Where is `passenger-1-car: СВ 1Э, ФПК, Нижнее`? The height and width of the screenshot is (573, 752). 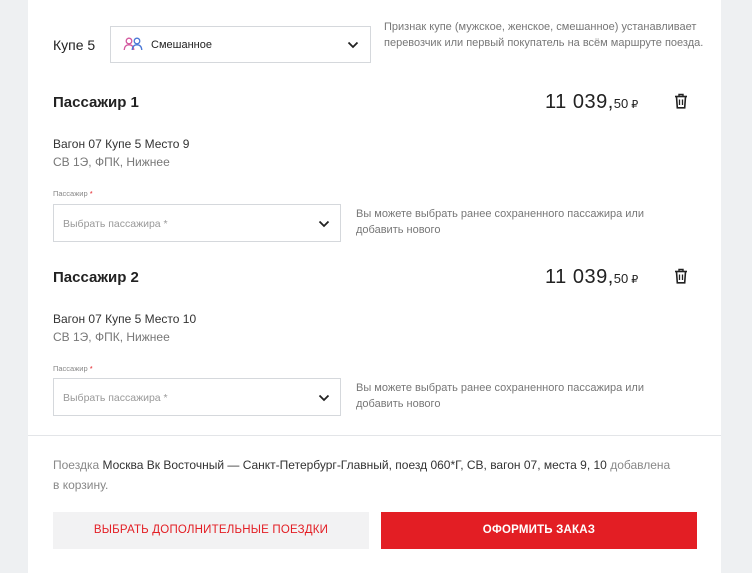
passenger-1-car: СВ 1Э, ФПК, Нижнее is located at coordinates (111, 162).